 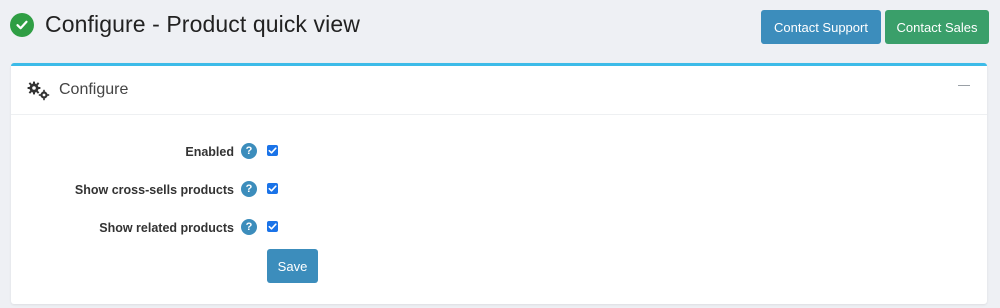 I want to click on related-checkbox, so click(x=272, y=226).